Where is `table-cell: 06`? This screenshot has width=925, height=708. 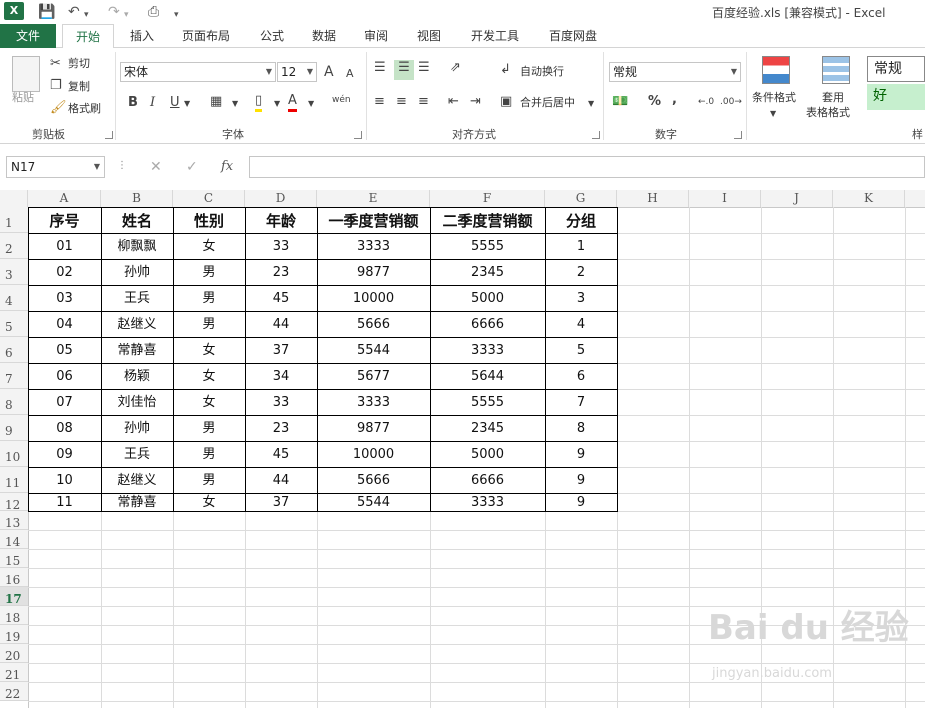
table-cell: 06 is located at coordinates (64, 376).